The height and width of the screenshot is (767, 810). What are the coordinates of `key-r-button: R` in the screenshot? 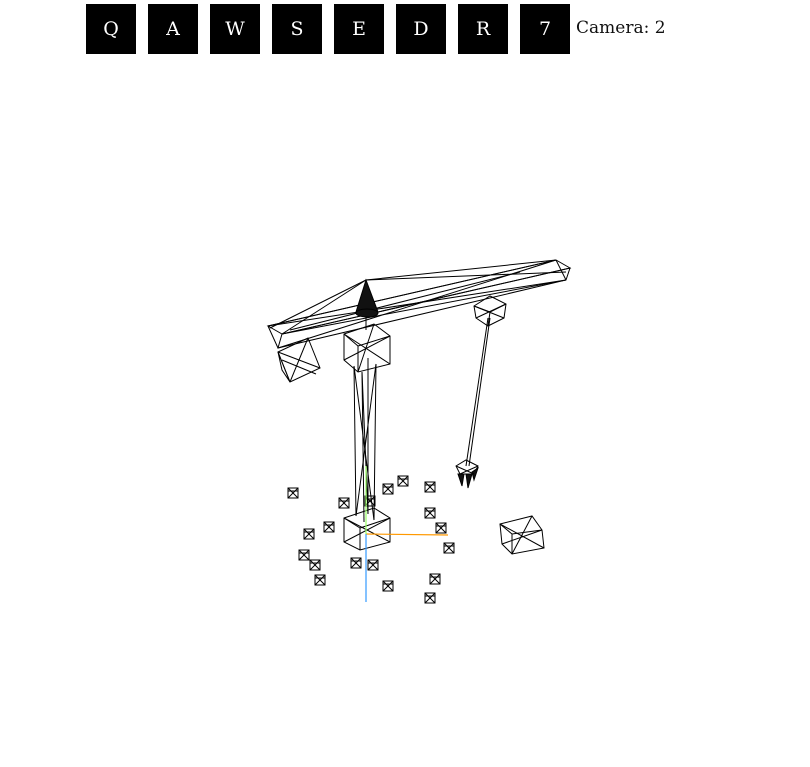 It's located at (483, 29).